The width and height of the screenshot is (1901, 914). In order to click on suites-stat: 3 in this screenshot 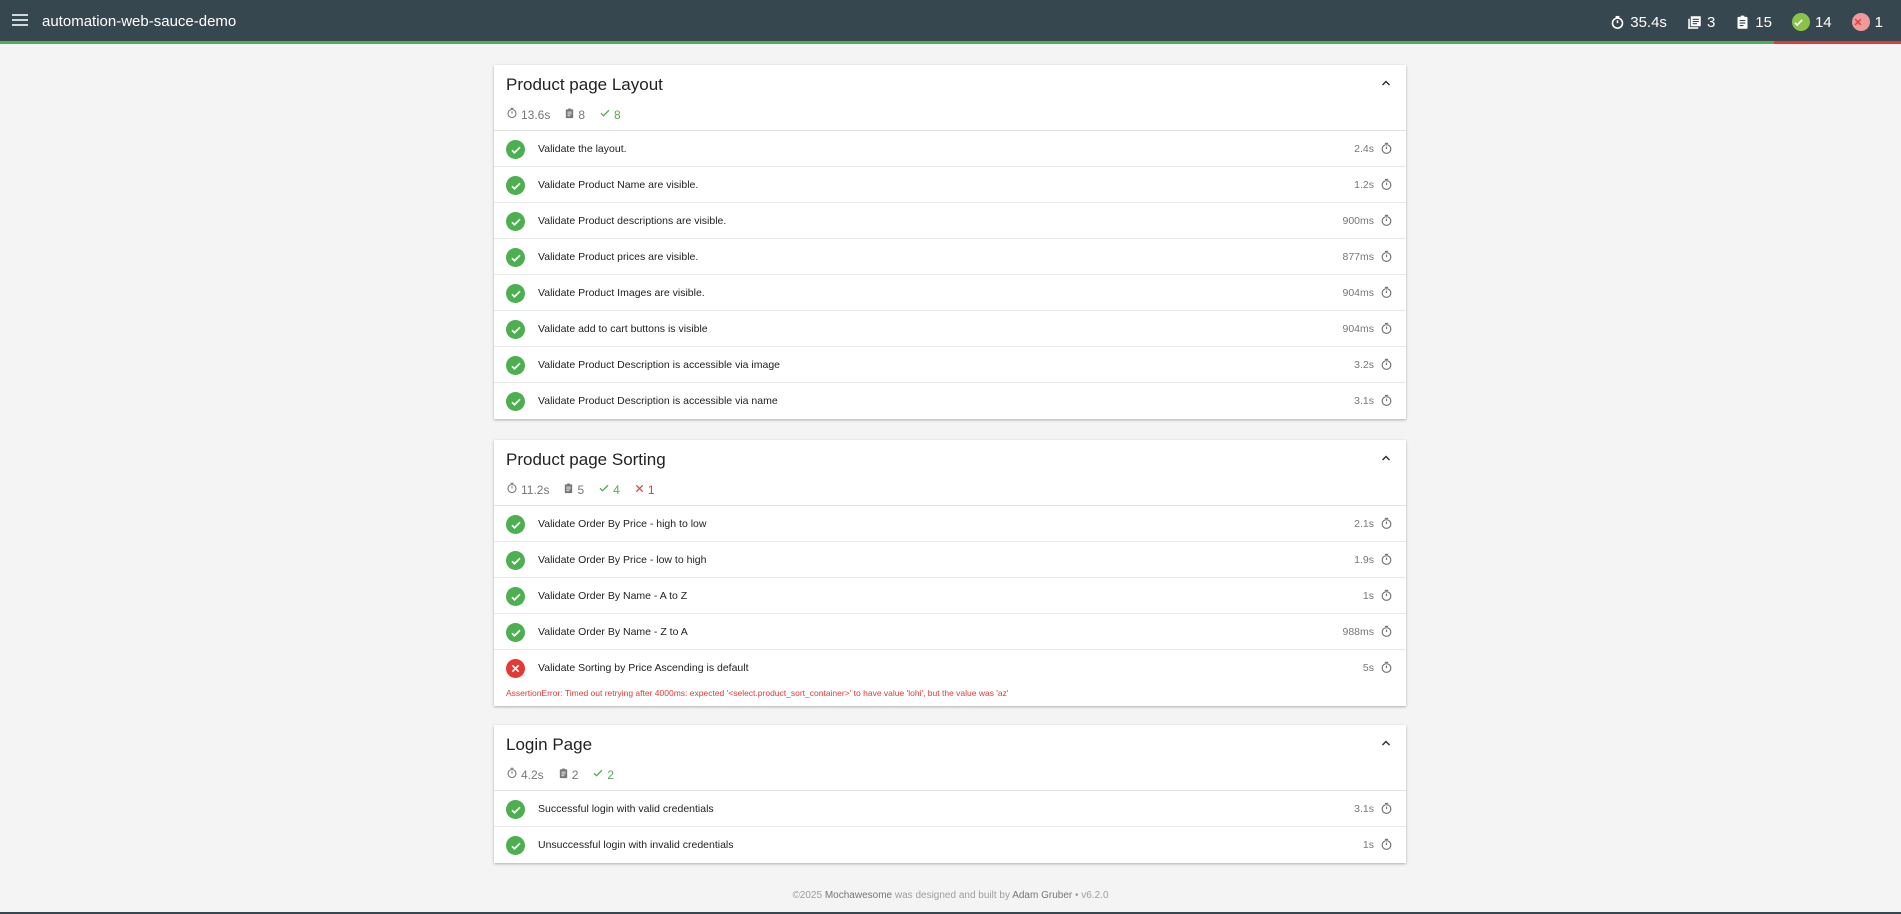, I will do `click(1701, 22)`.